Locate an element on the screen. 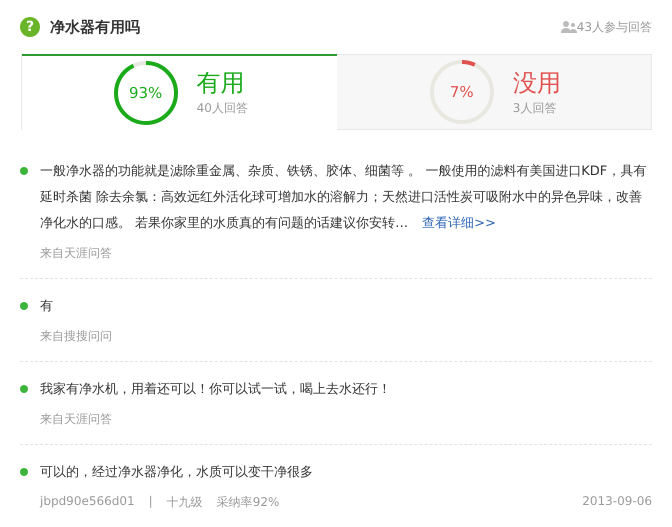 Image resolution: width=672 pixels, height=527 pixels. answer-source: 来自搜搜问问 is located at coordinates (76, 336).